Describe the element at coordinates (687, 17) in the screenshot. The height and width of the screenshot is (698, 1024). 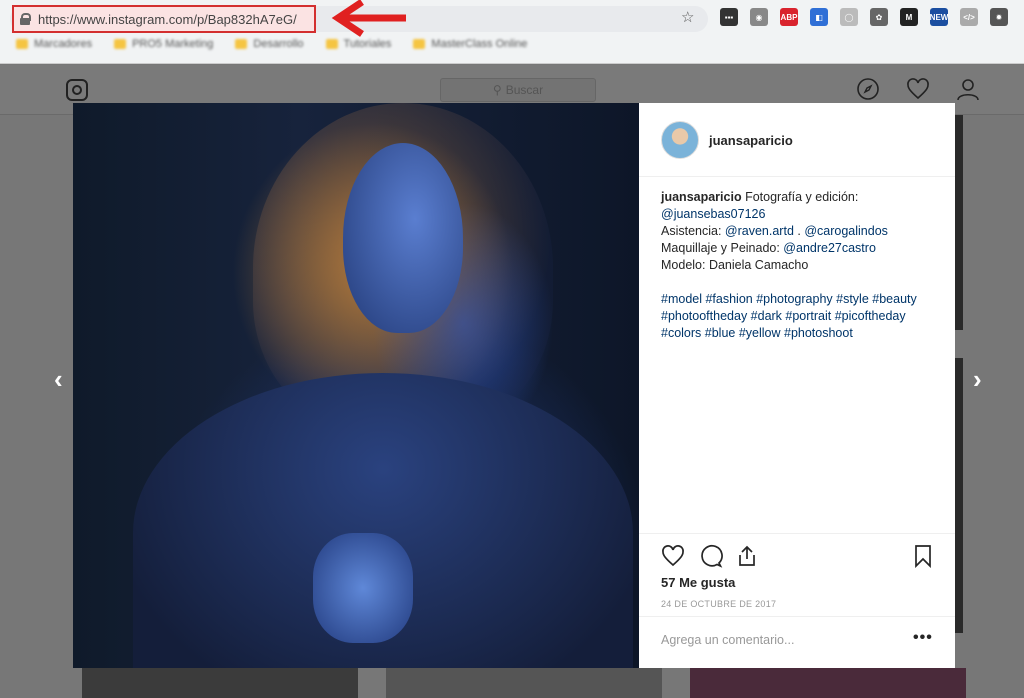
I see `bookmark-star-icon: ☆` at that location.